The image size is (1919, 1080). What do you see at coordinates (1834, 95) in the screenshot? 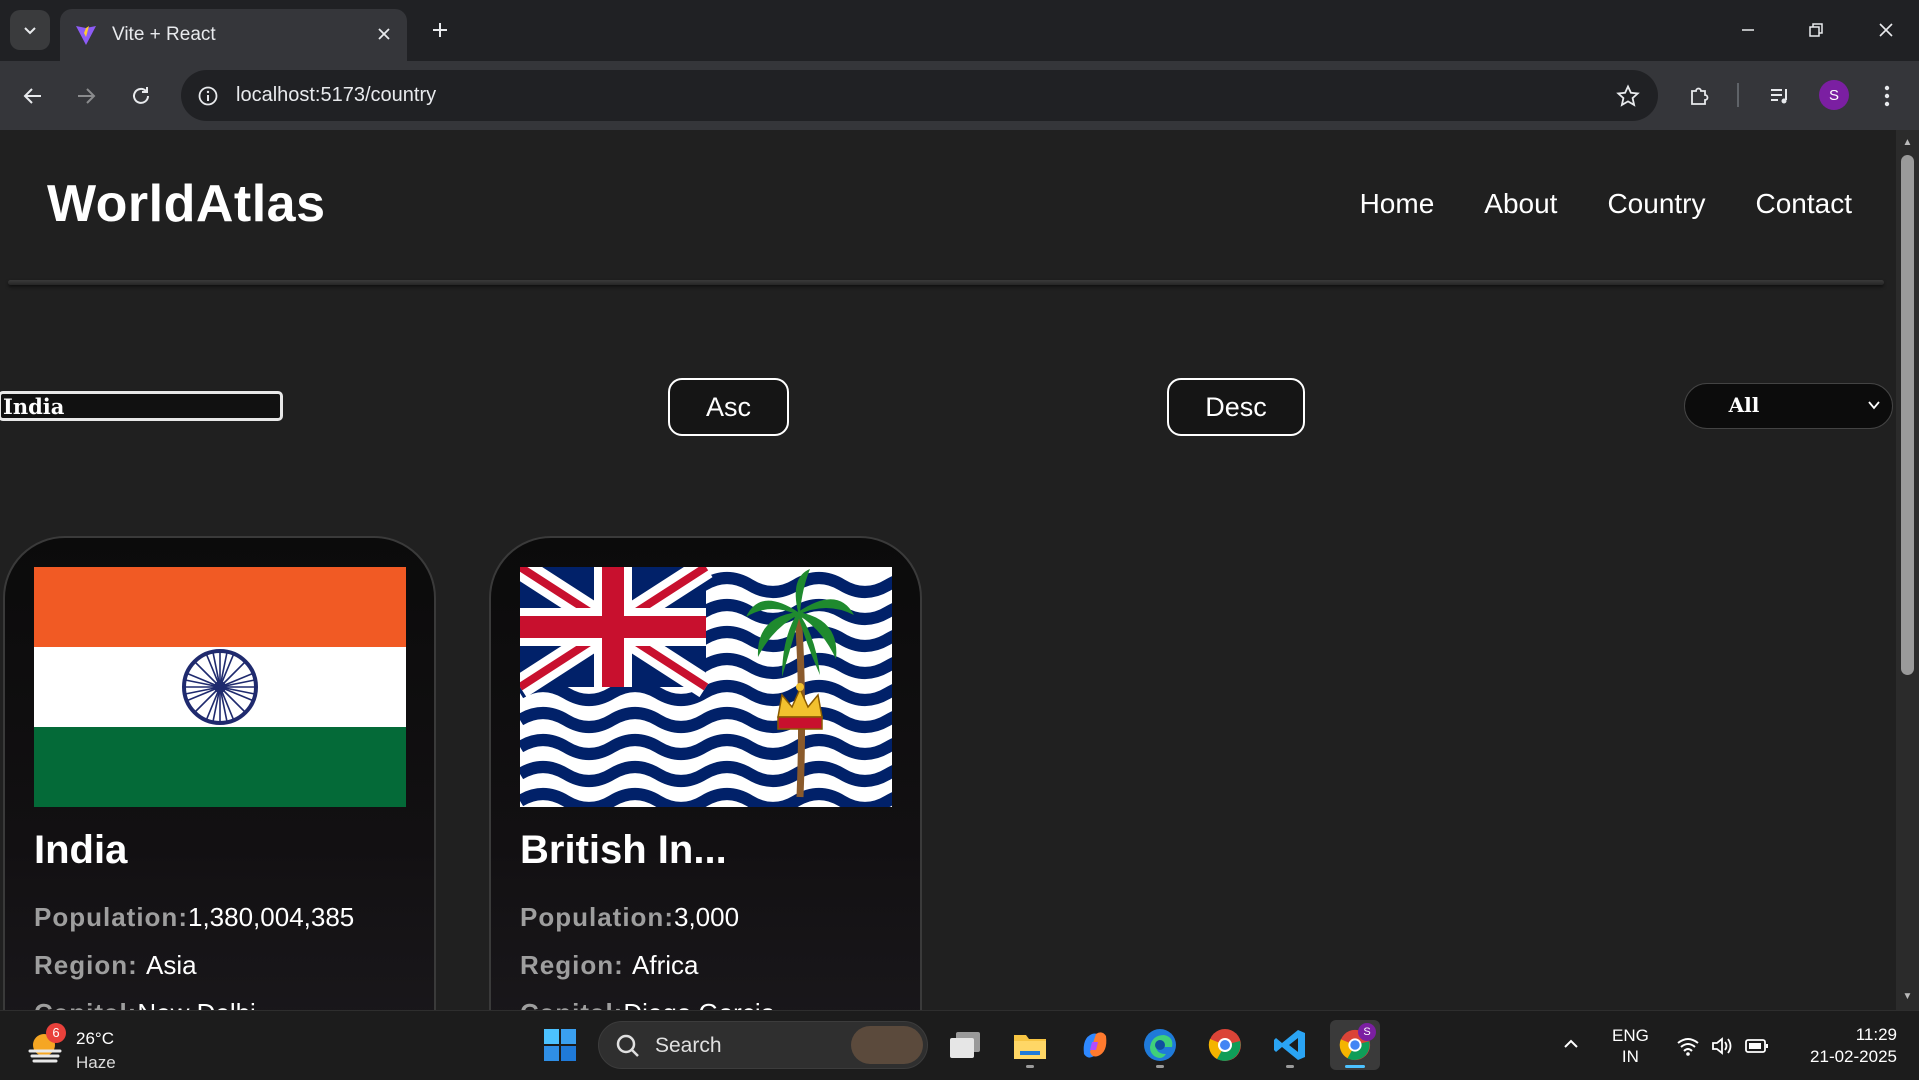
I see `profile-avatar: S` at bounding box center [1834, 95].